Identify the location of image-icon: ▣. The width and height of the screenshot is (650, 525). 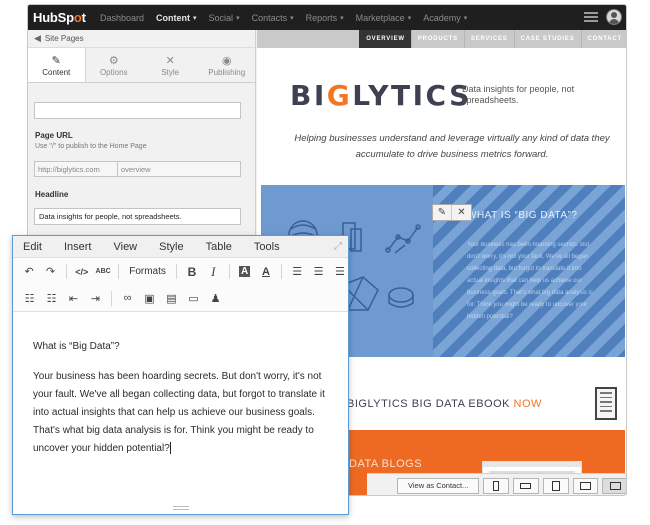
(149, 298).